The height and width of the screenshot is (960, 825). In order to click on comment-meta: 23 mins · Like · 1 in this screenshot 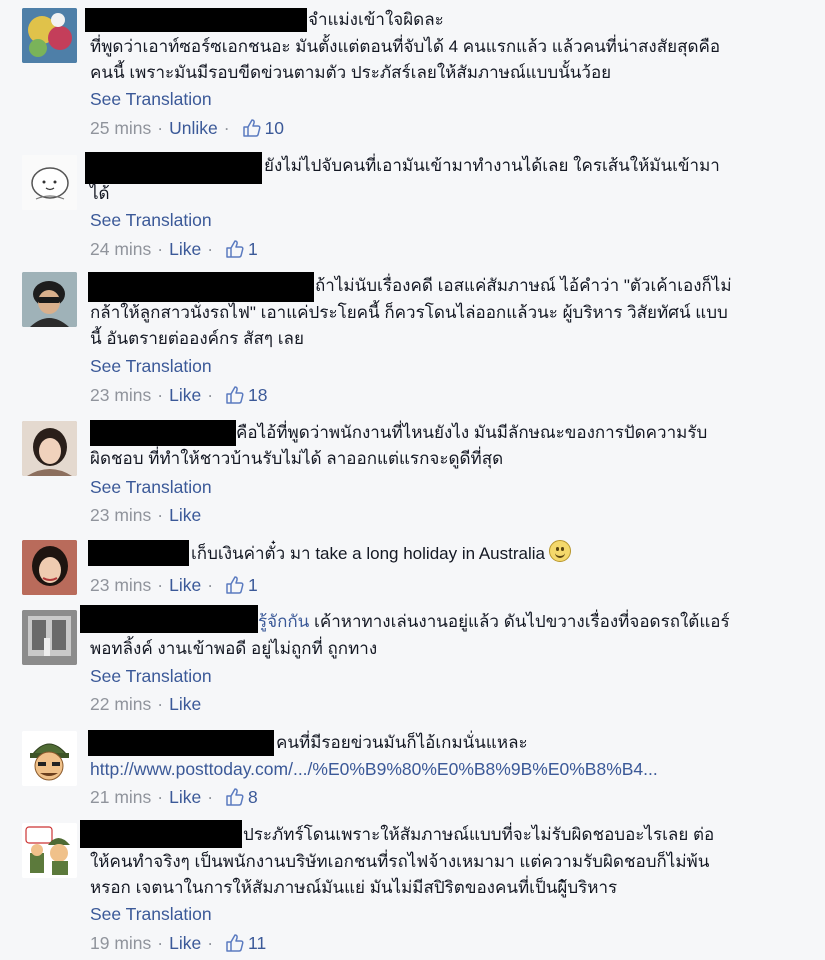, I will do `click(174, 585)`.